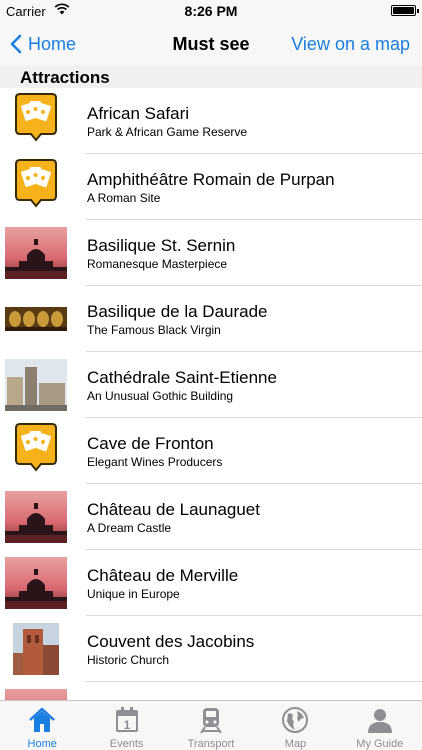  I want to click on tab-label: Map, so click(295, 744).